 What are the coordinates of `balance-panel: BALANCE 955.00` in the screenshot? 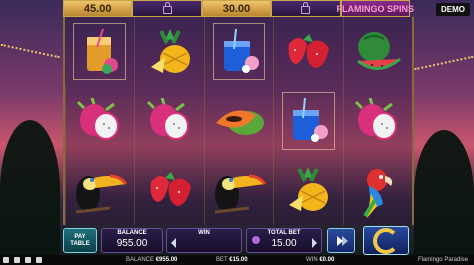 It's located at (132, 240).